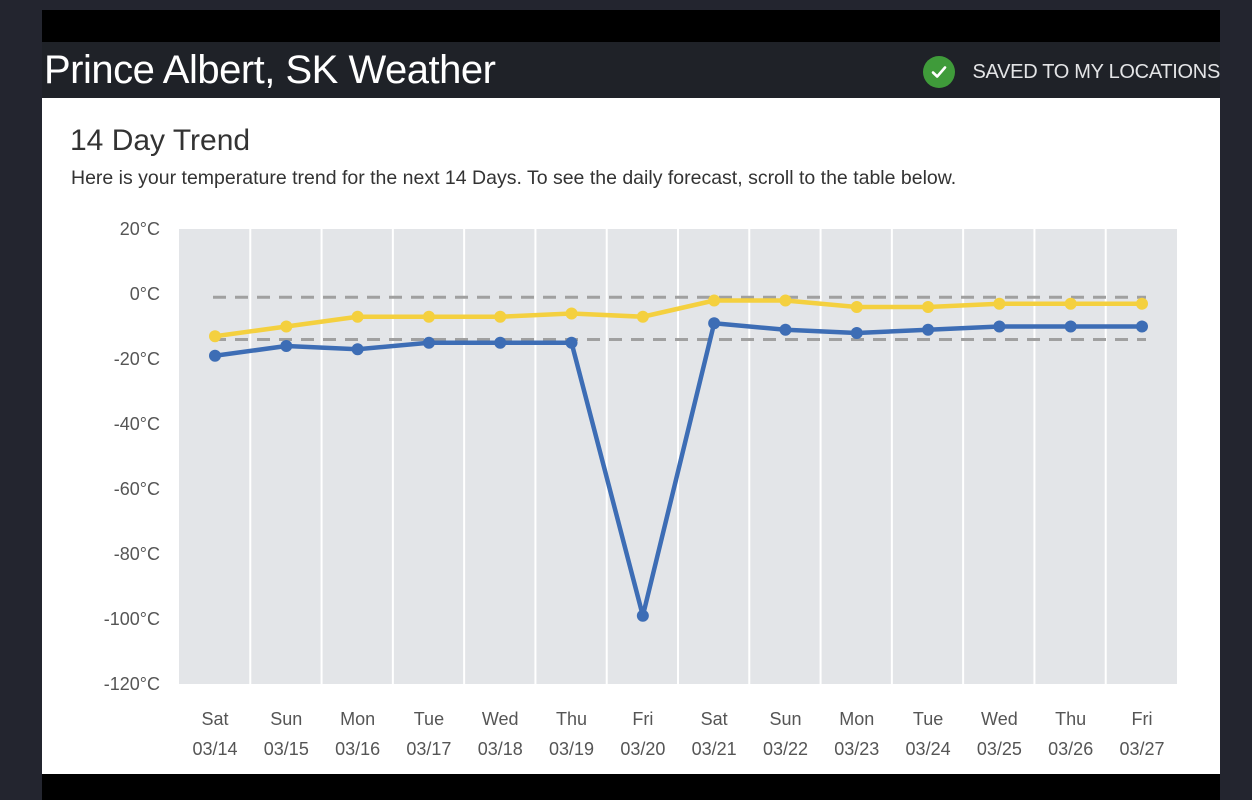 The image size is (1252, 800). What do you see at coordinates (928, 749) in the screenshot?
I see `x-date-label: 03/24` at bounding box center [928, 749].